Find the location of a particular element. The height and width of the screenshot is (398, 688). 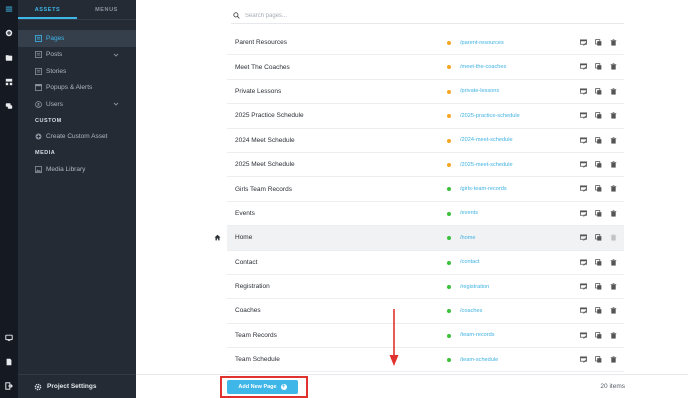

add-circle-icon is located at coordinates (9, 33).